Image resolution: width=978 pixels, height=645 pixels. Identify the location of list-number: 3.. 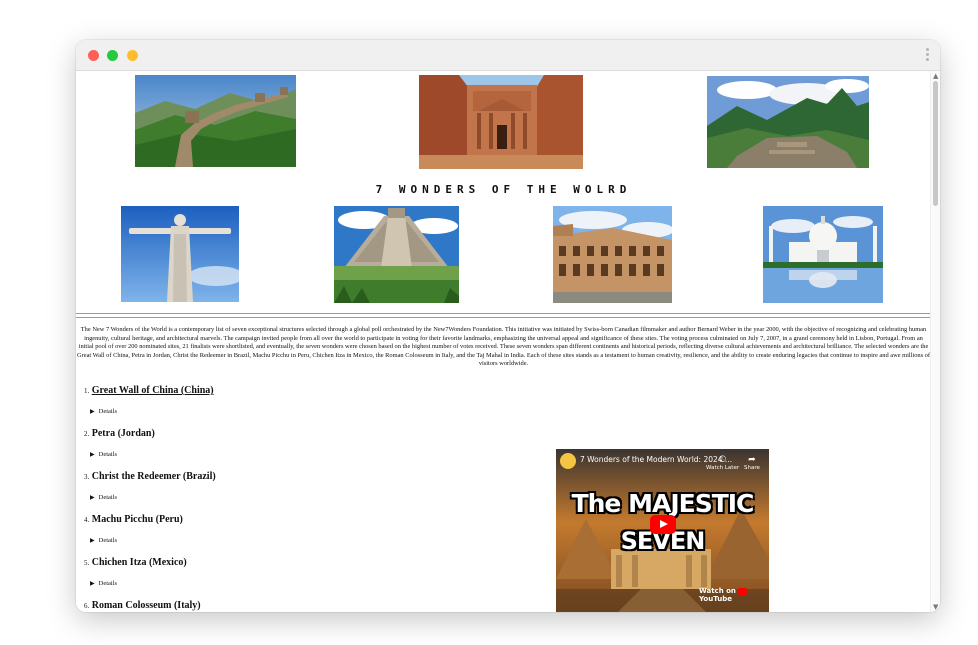
(87, 477).